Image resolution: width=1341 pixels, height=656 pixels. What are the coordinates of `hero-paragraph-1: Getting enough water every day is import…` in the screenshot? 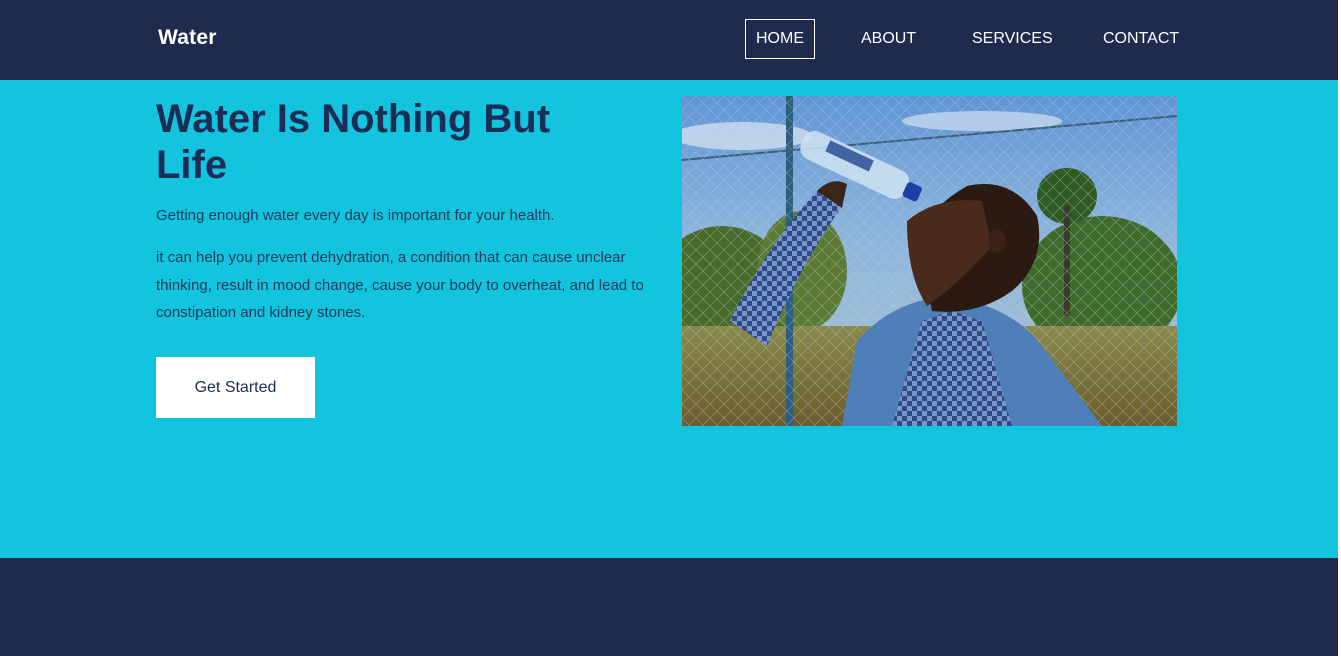 It's located at (355, 215).